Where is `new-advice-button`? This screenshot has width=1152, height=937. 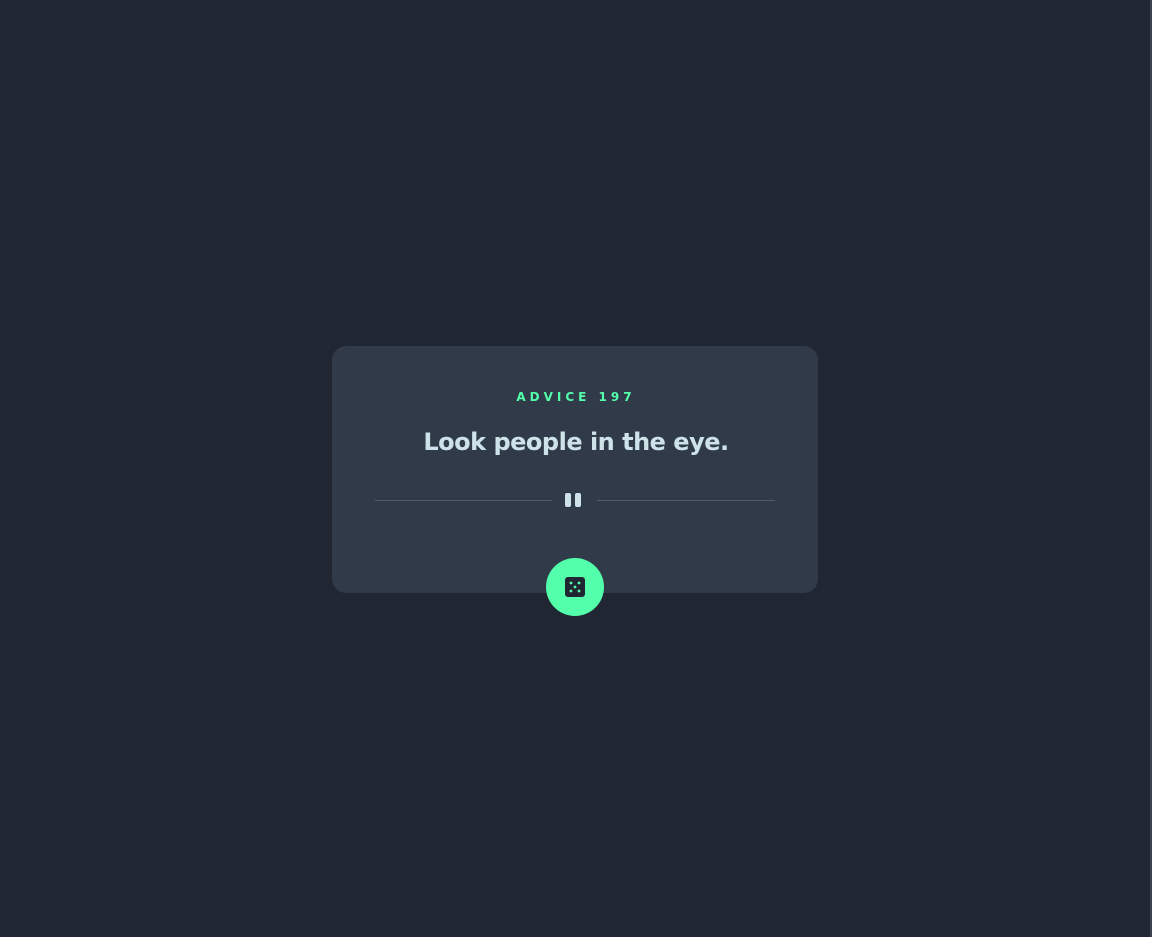 new-advice-button is located at coordinates (575, 587).